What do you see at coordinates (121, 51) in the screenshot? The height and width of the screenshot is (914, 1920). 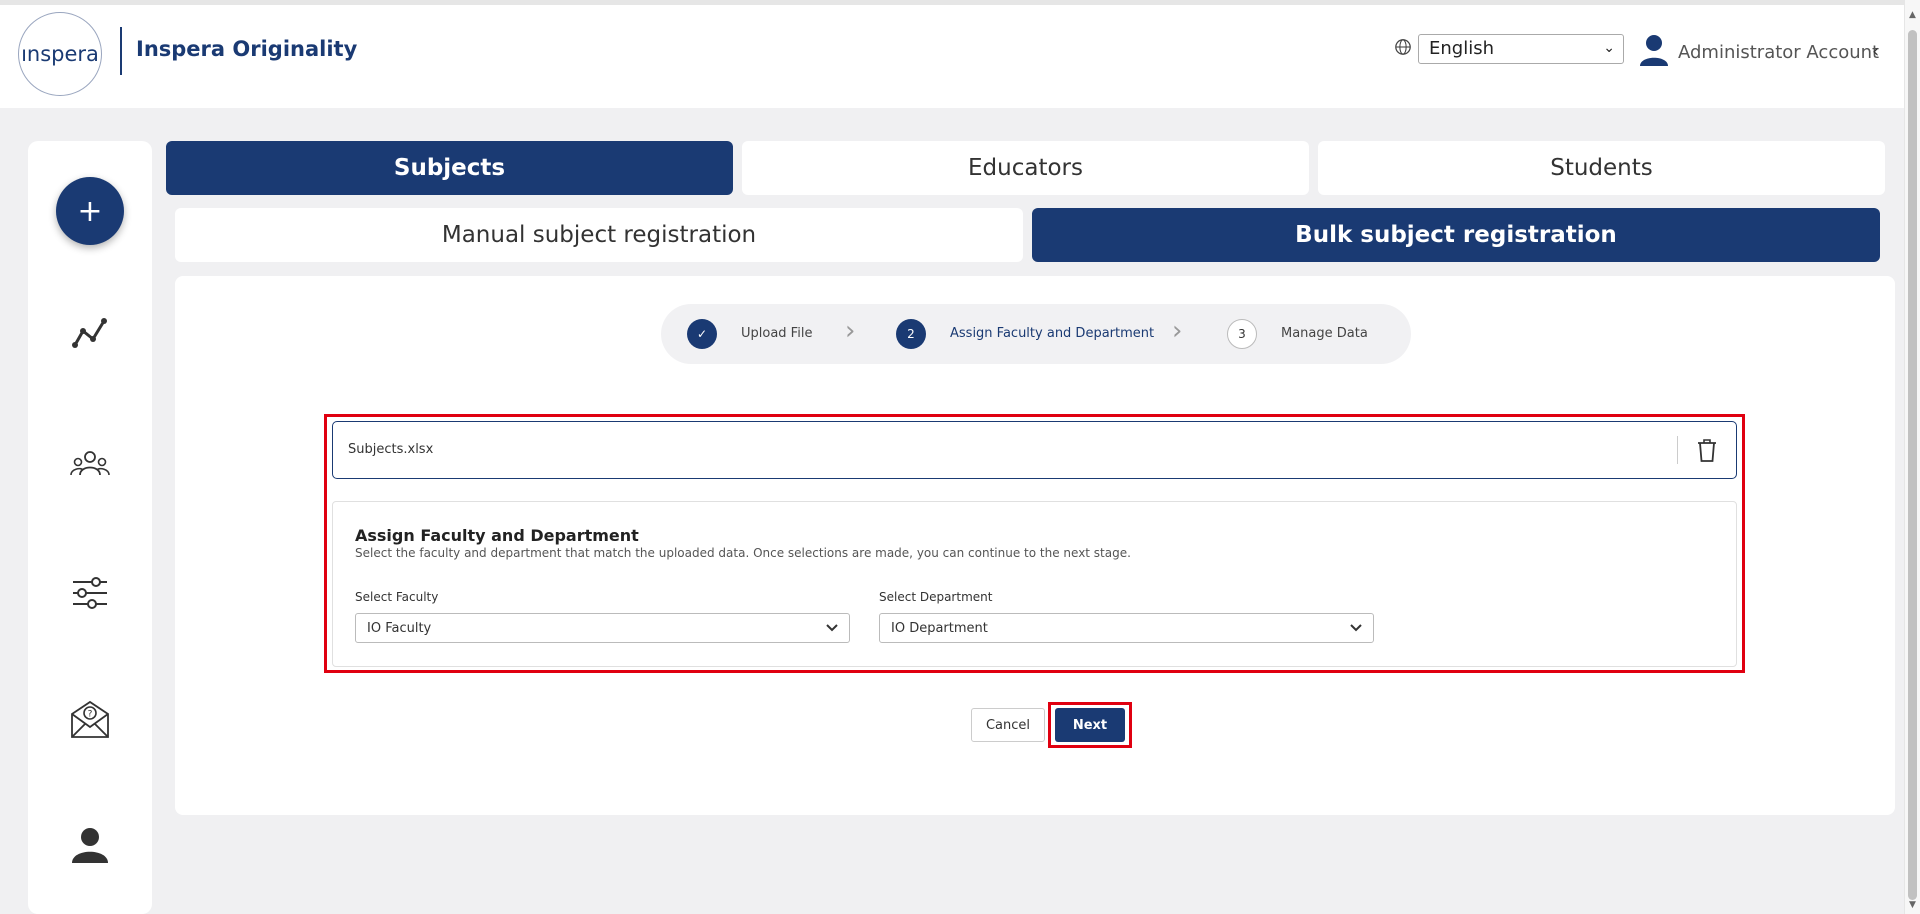 I see `logo-separator` at bounding box center [121, 51].